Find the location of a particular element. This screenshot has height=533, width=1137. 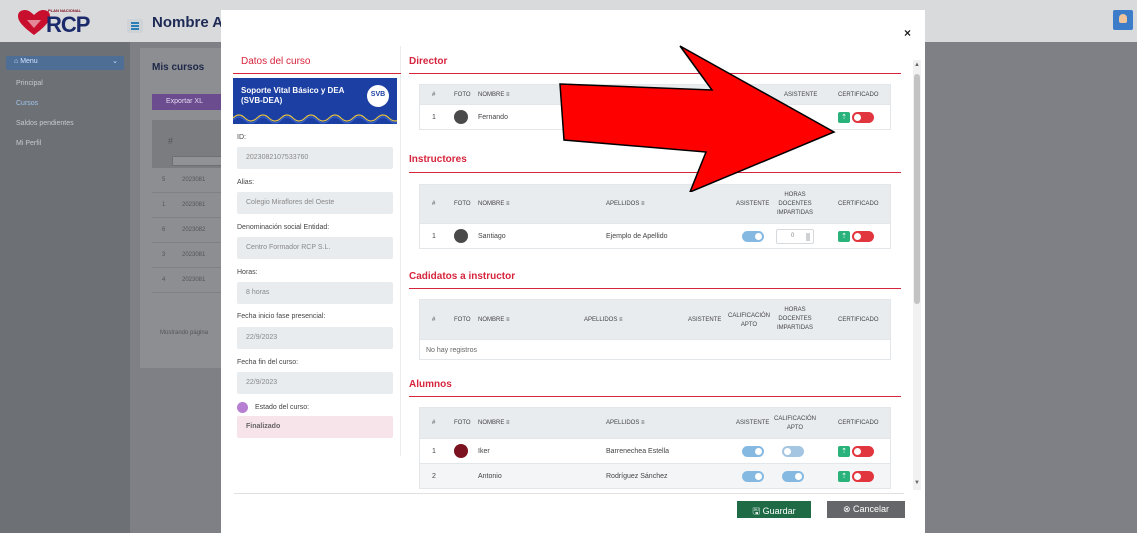

status-badge: Finalizado is located at coordinates (315, 427).